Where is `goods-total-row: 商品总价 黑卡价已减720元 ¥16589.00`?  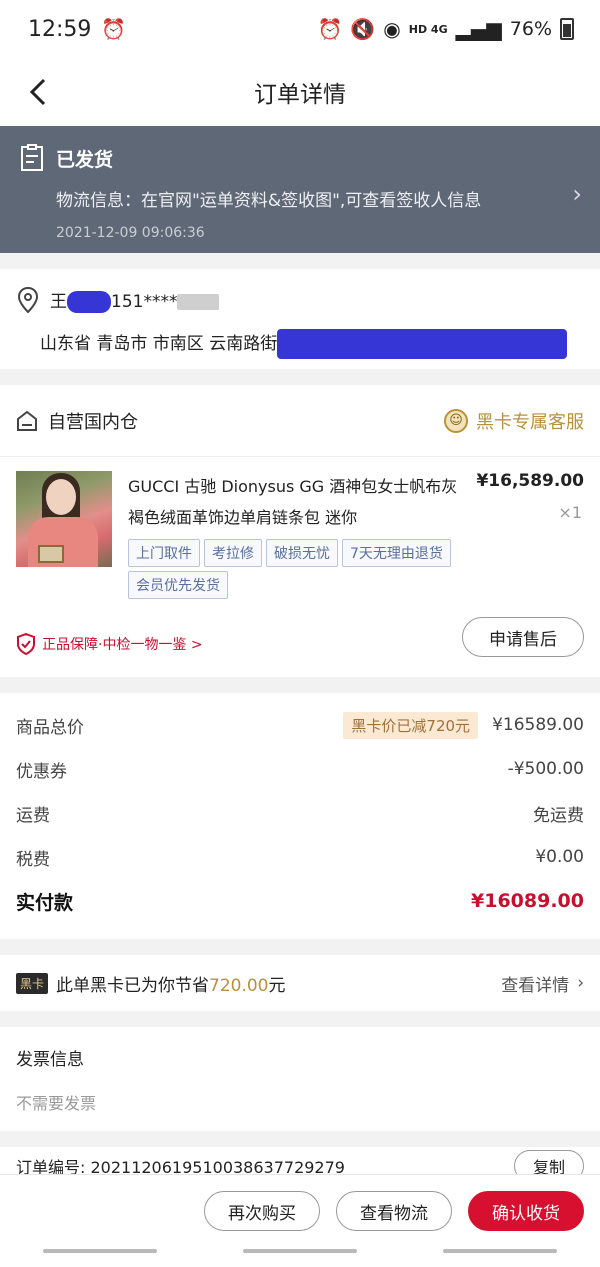
goods-total-row: 商品总价 黑卡价已减720元 ¥16589.00 is located at coordinates (300, 725).